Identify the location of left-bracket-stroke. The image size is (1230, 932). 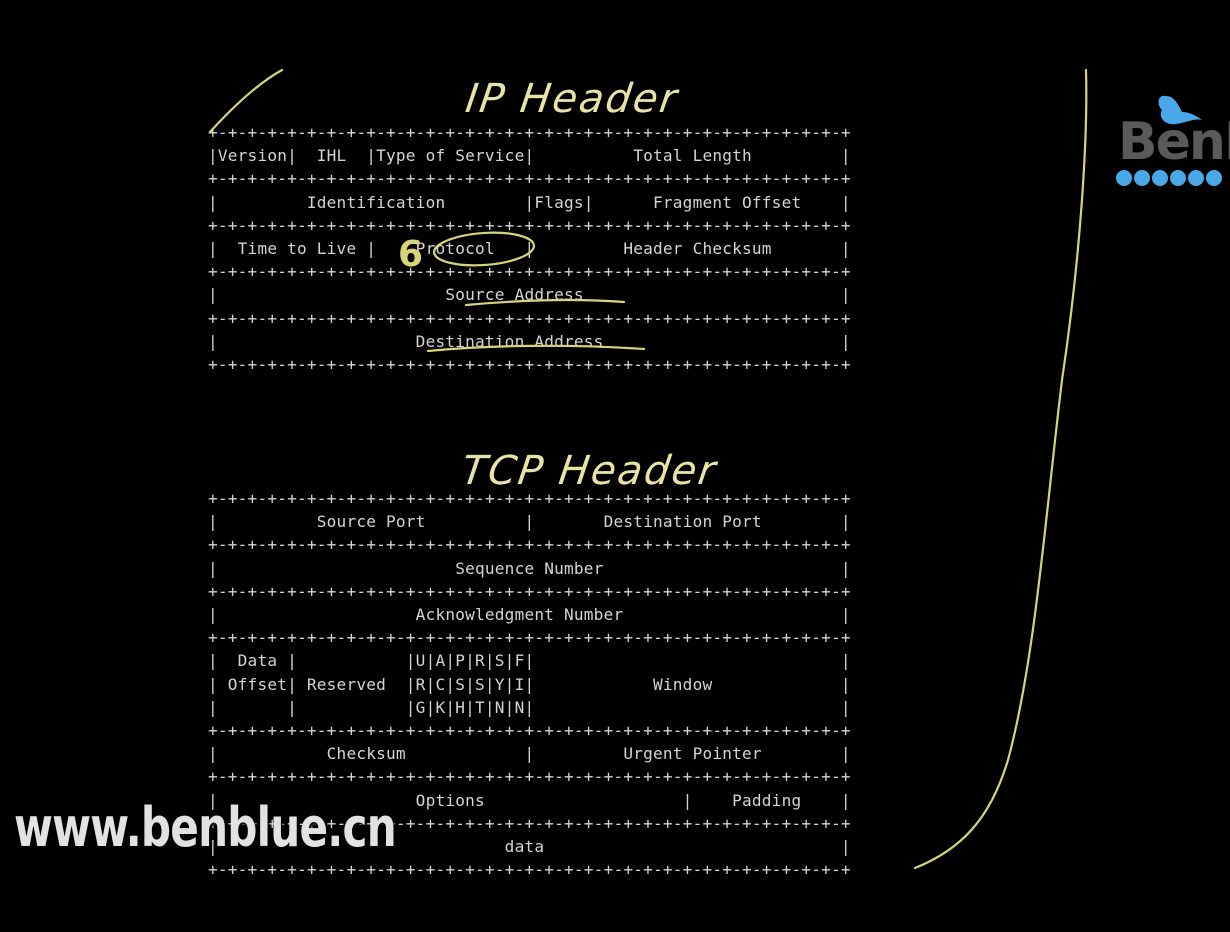
(246, 101).